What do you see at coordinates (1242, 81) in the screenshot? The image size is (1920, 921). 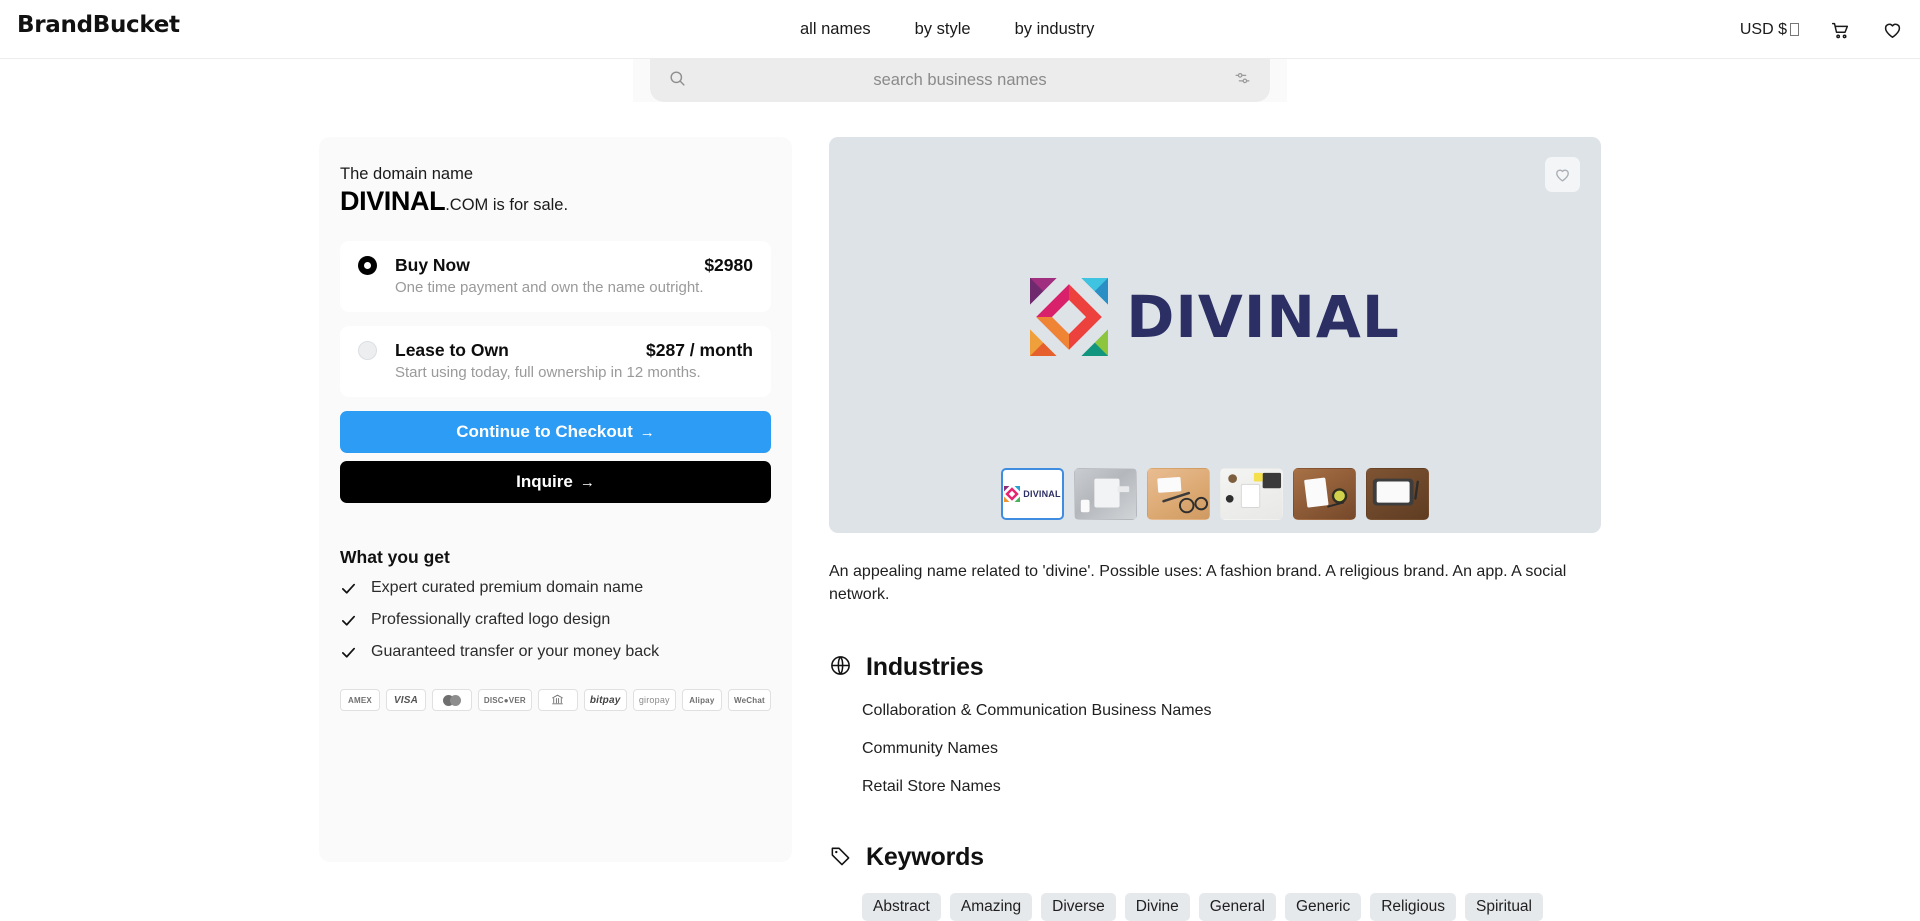 I see `sliders-icon` at bounding box center [1242, 81].